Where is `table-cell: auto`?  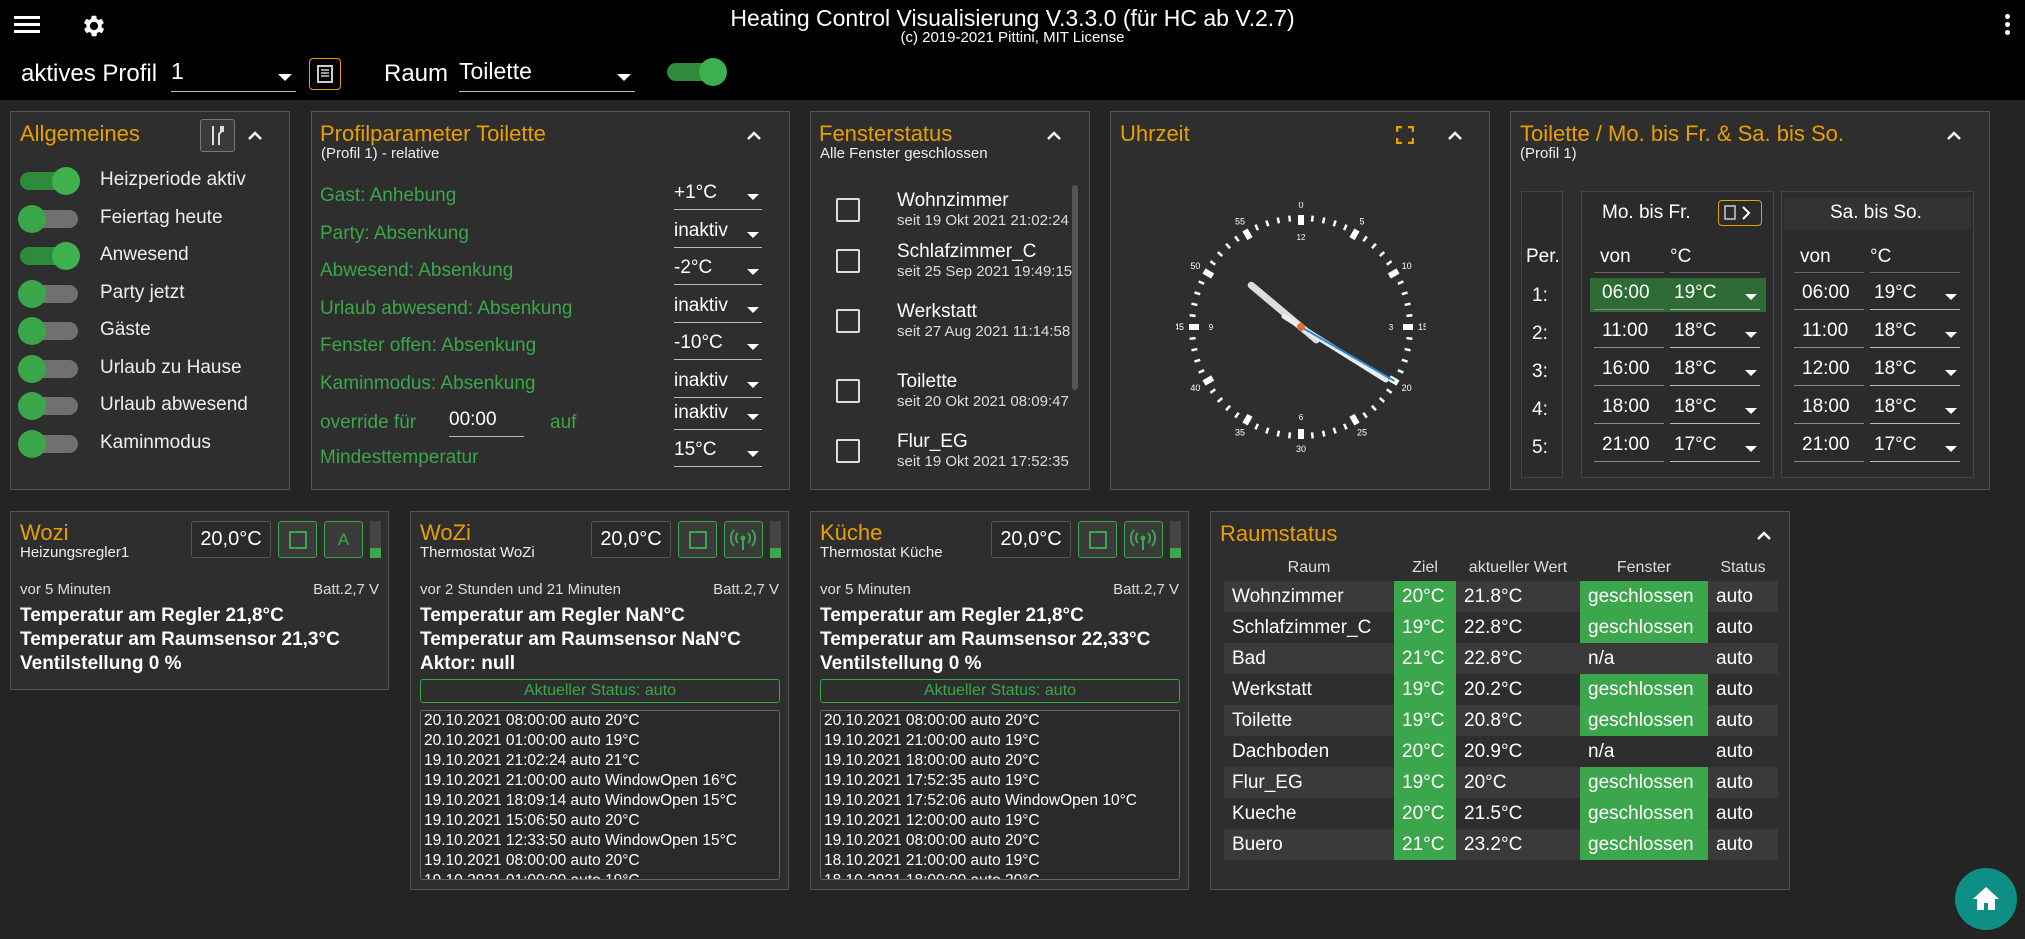 table-cell: auto is located at coordinates (1743, 596).